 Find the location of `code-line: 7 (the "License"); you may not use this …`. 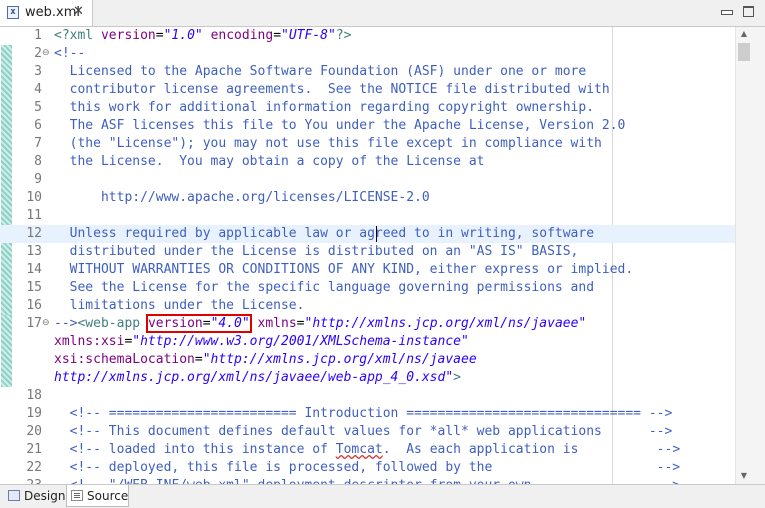

code-line: 7 (the "License"); you may not use this … is located at coordinates (367, 144).